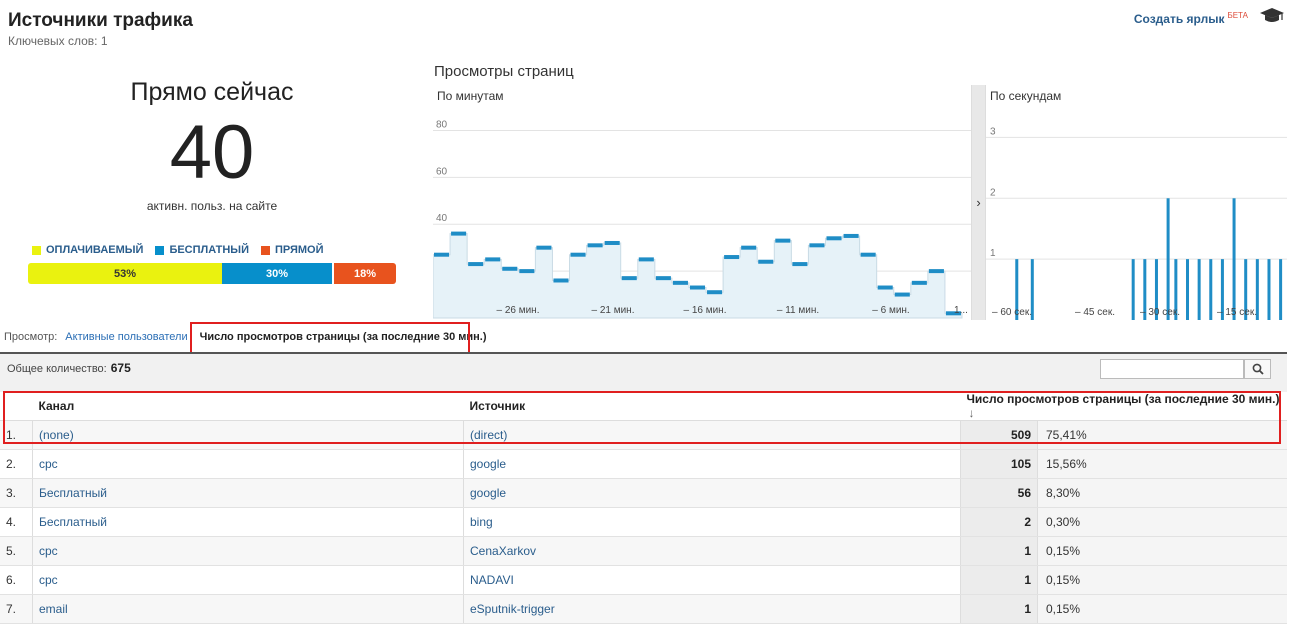 The height and width of the screenshot is (625, 1301). I want to click on graduation-cap-icon, so click(1272, 16).